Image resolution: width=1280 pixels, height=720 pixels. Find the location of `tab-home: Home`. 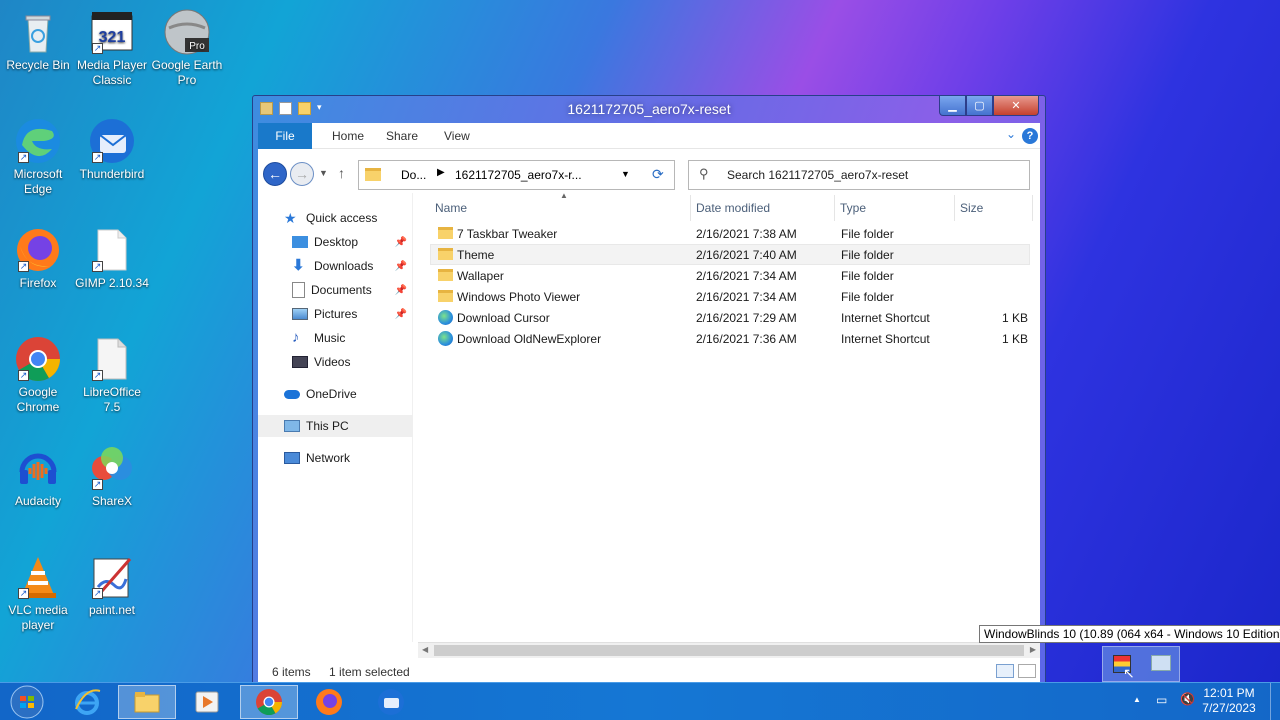

tab-home: Home is located at coordinates (348, 136).